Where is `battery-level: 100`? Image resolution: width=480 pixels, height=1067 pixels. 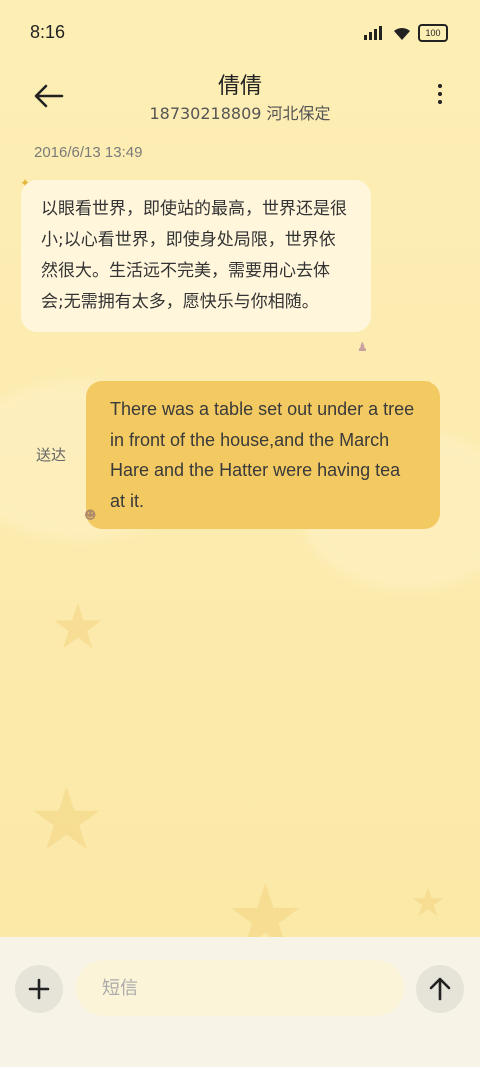
battery-level: 100 is located at coordinates (433, 33).